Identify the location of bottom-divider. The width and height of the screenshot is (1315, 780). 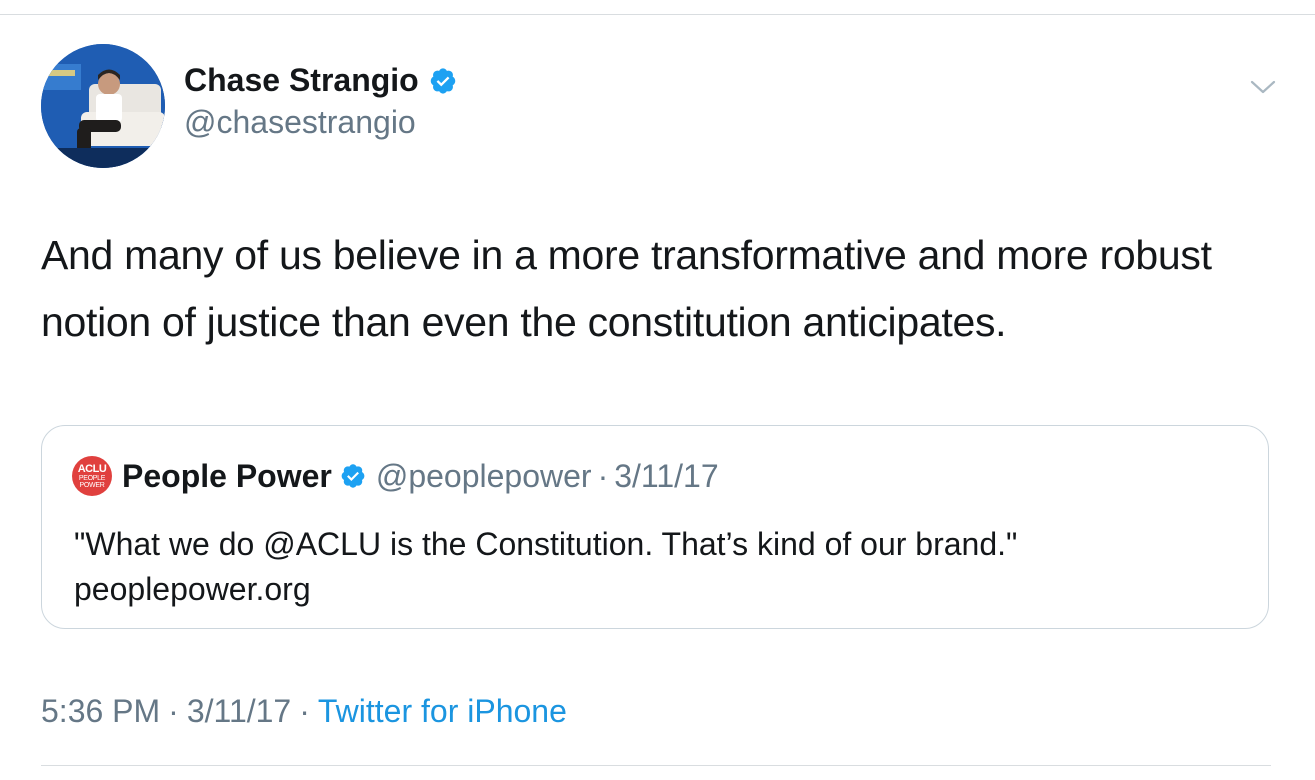
(656, 765).